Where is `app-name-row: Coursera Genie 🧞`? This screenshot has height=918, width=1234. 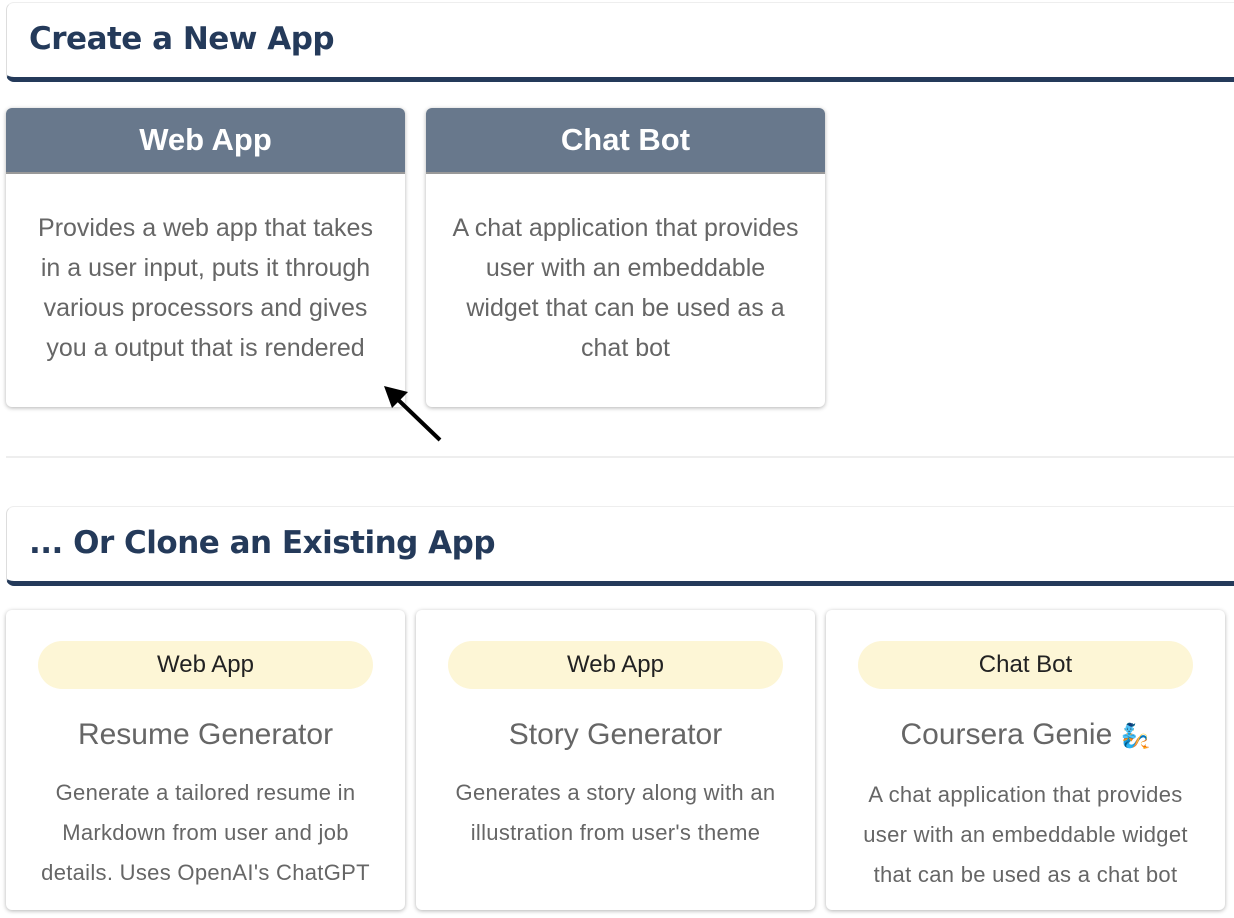 app-name-row: Coursera Genie 🧞 is located at coordinates (1025, 736).